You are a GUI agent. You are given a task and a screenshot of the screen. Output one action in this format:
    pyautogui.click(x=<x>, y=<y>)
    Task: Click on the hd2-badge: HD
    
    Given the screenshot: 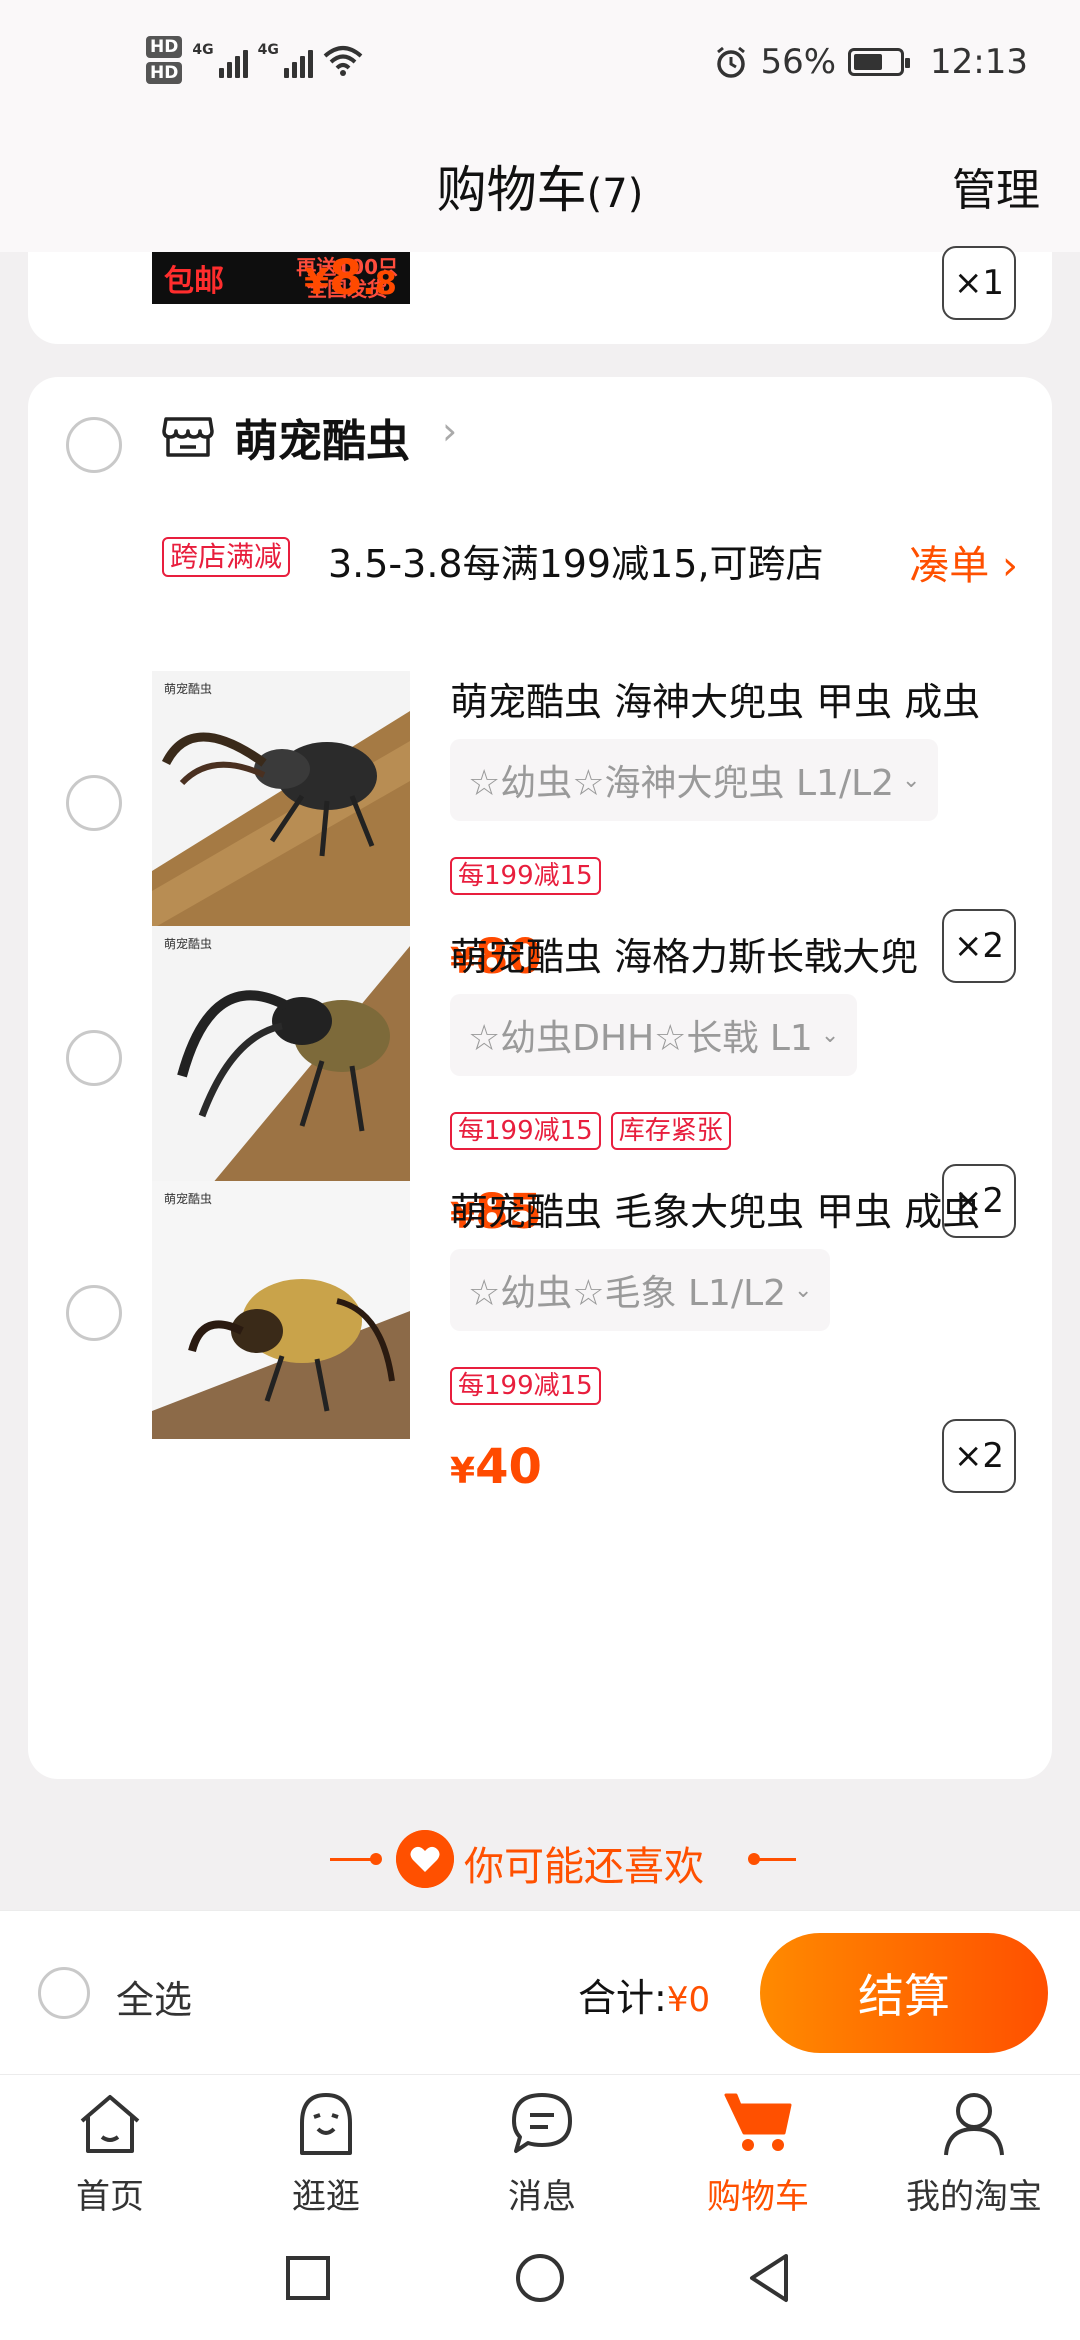 What is the action you would take?
    pyautogui.click(x=164, y=73)
    